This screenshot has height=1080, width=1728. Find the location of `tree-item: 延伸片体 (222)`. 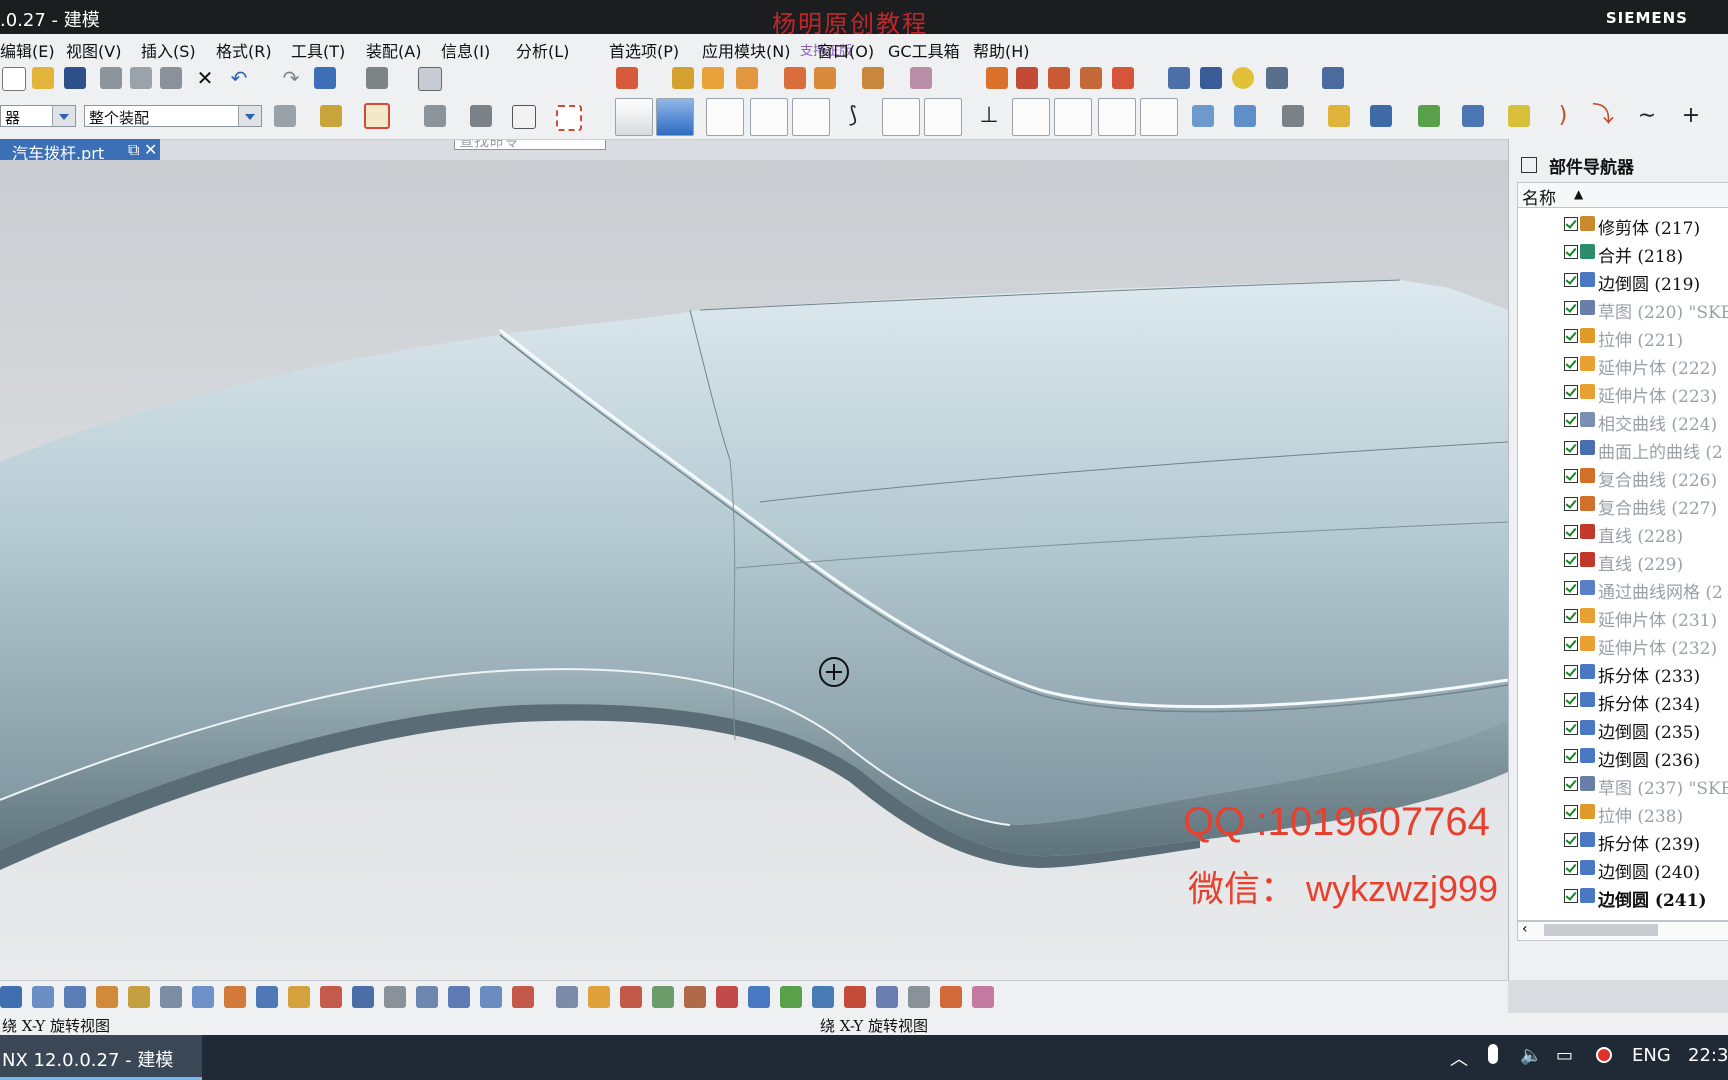

tree-item: 延伸片体 (222) is located at coordinates (1623, 364).